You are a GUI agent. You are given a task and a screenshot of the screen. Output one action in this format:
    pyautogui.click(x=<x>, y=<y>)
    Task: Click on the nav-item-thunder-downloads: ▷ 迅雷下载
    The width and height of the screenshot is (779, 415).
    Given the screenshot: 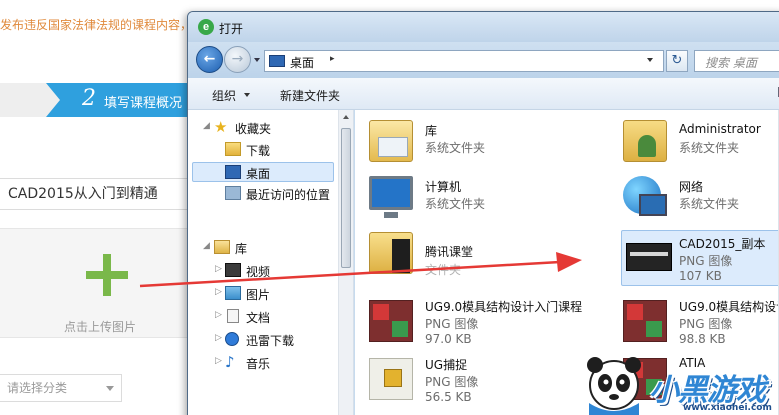 What is the action you would take?
    pyautogui.click(x=263, y=340)
    